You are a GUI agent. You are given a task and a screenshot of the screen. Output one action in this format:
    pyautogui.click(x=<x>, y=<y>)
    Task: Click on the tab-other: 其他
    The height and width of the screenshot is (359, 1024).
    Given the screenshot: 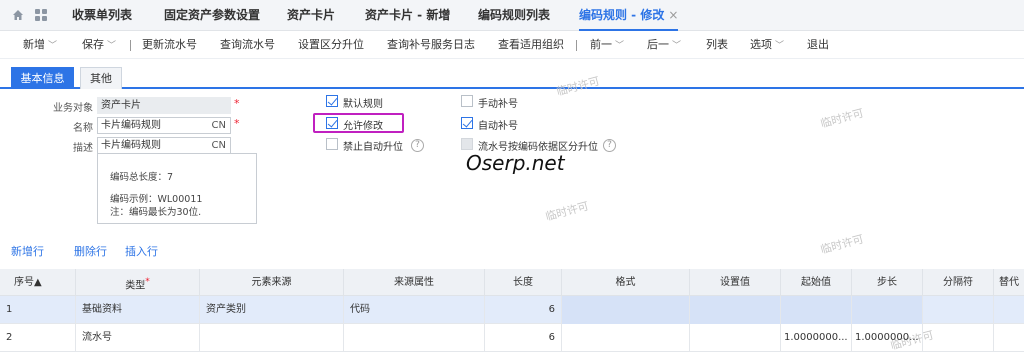 What is the action you would take?
    pyautogui.click(x=101, y=78)
    